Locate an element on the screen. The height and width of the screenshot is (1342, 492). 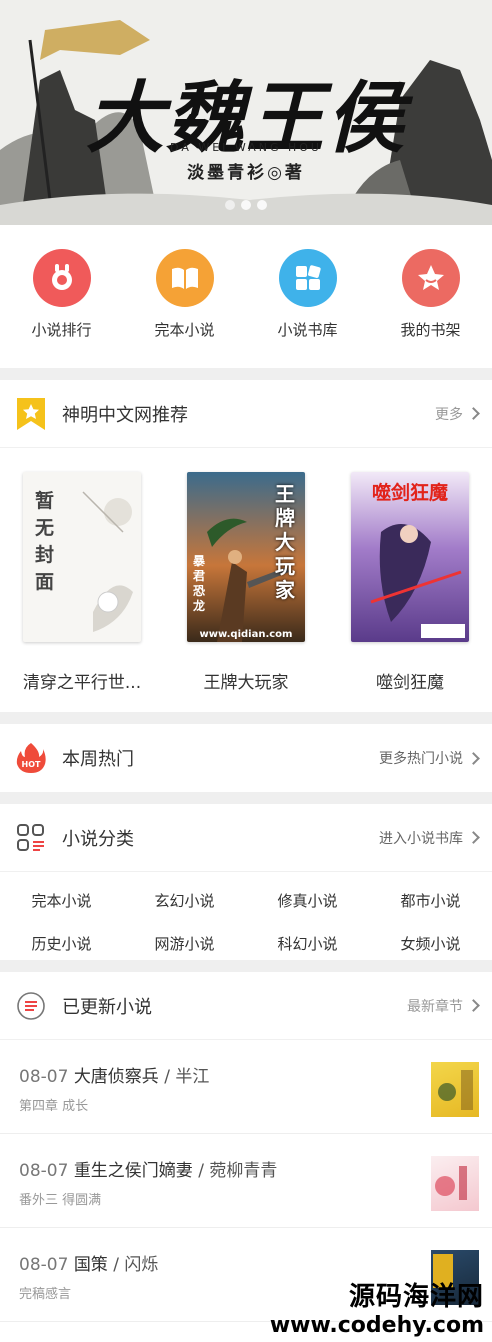
hot-more-link: 更多热门小说 is located at coordinates (429, 758).